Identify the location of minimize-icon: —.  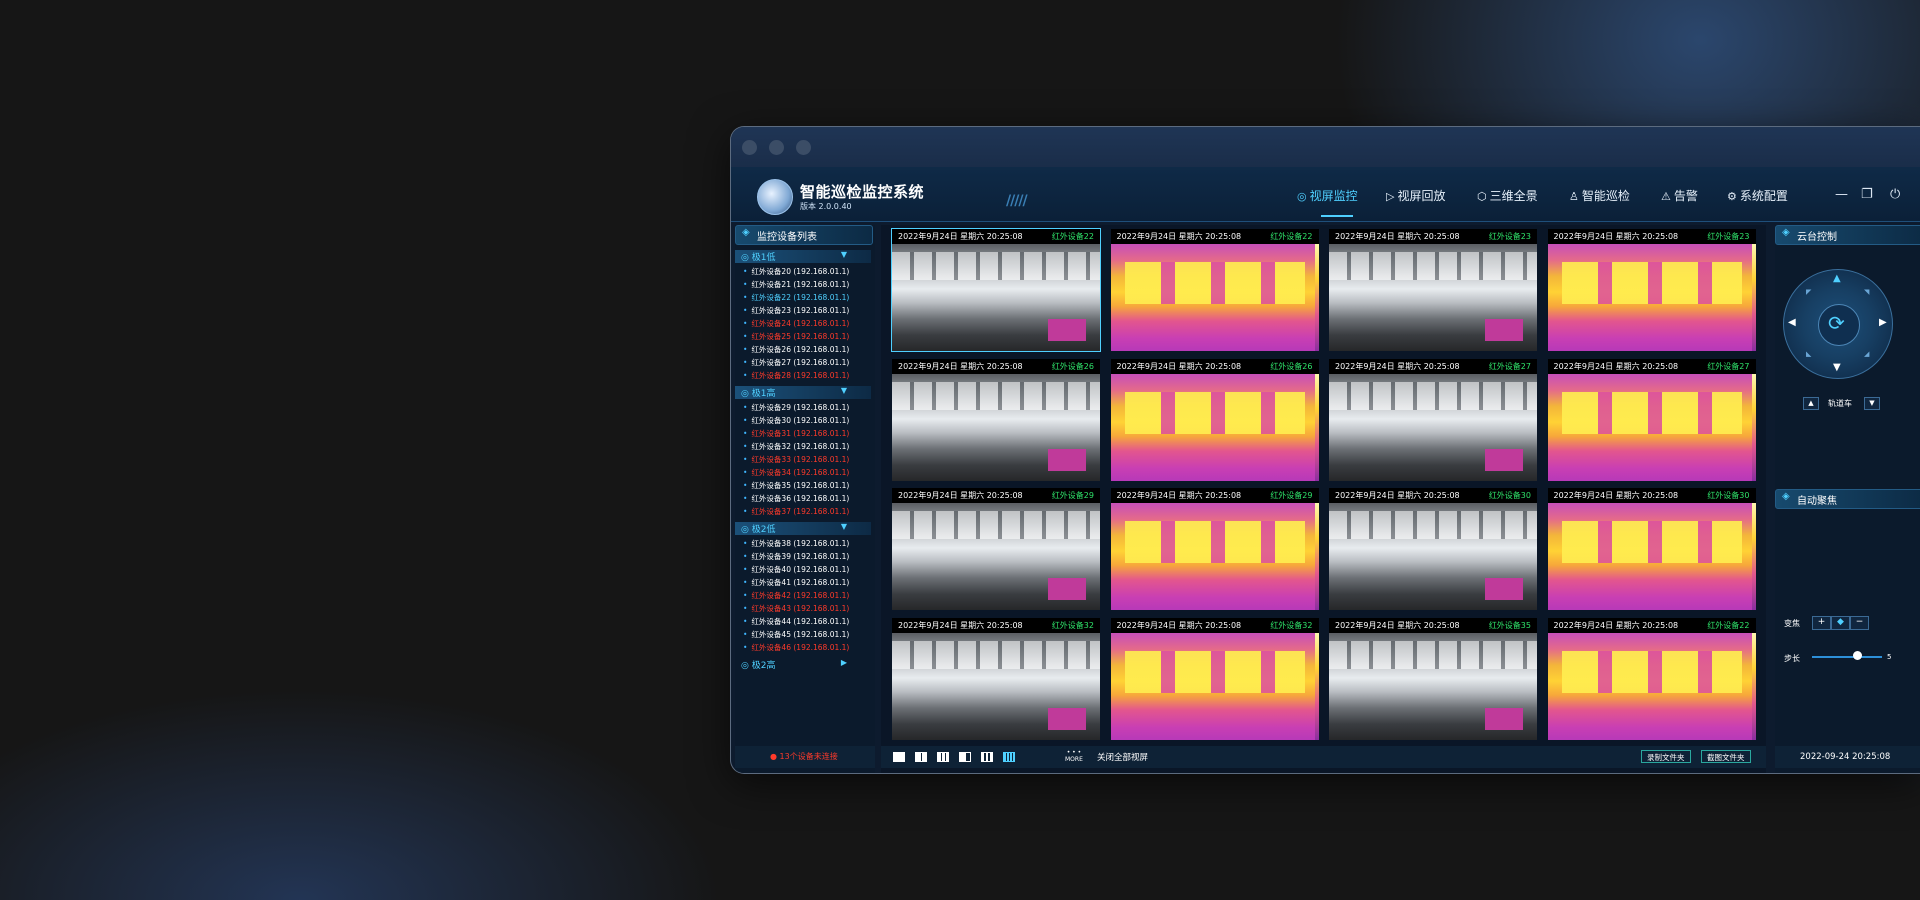
(1841, 194).